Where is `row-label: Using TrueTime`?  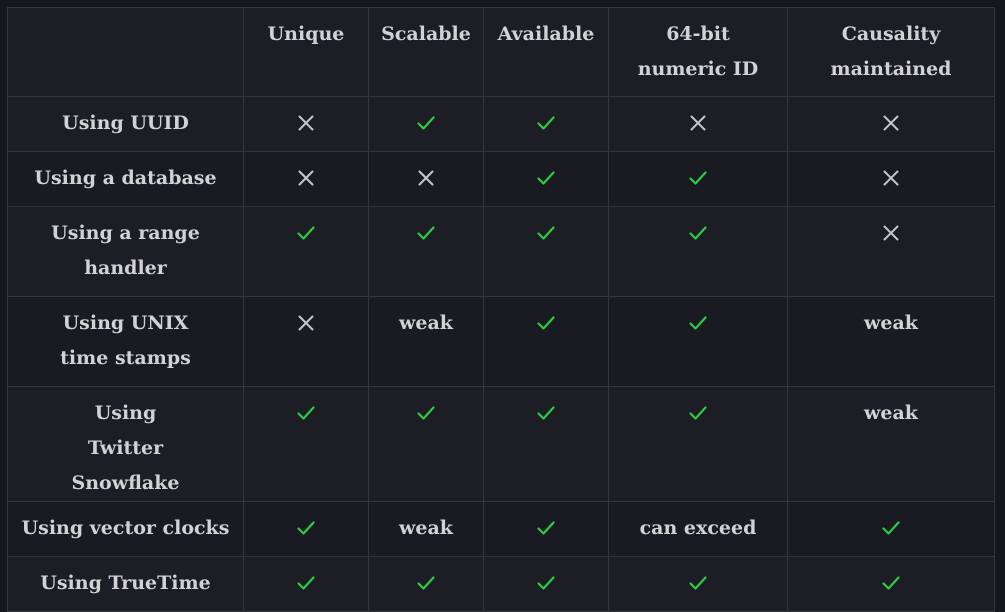 row-label: Using TrueTime is located at coordinates (125, 583).